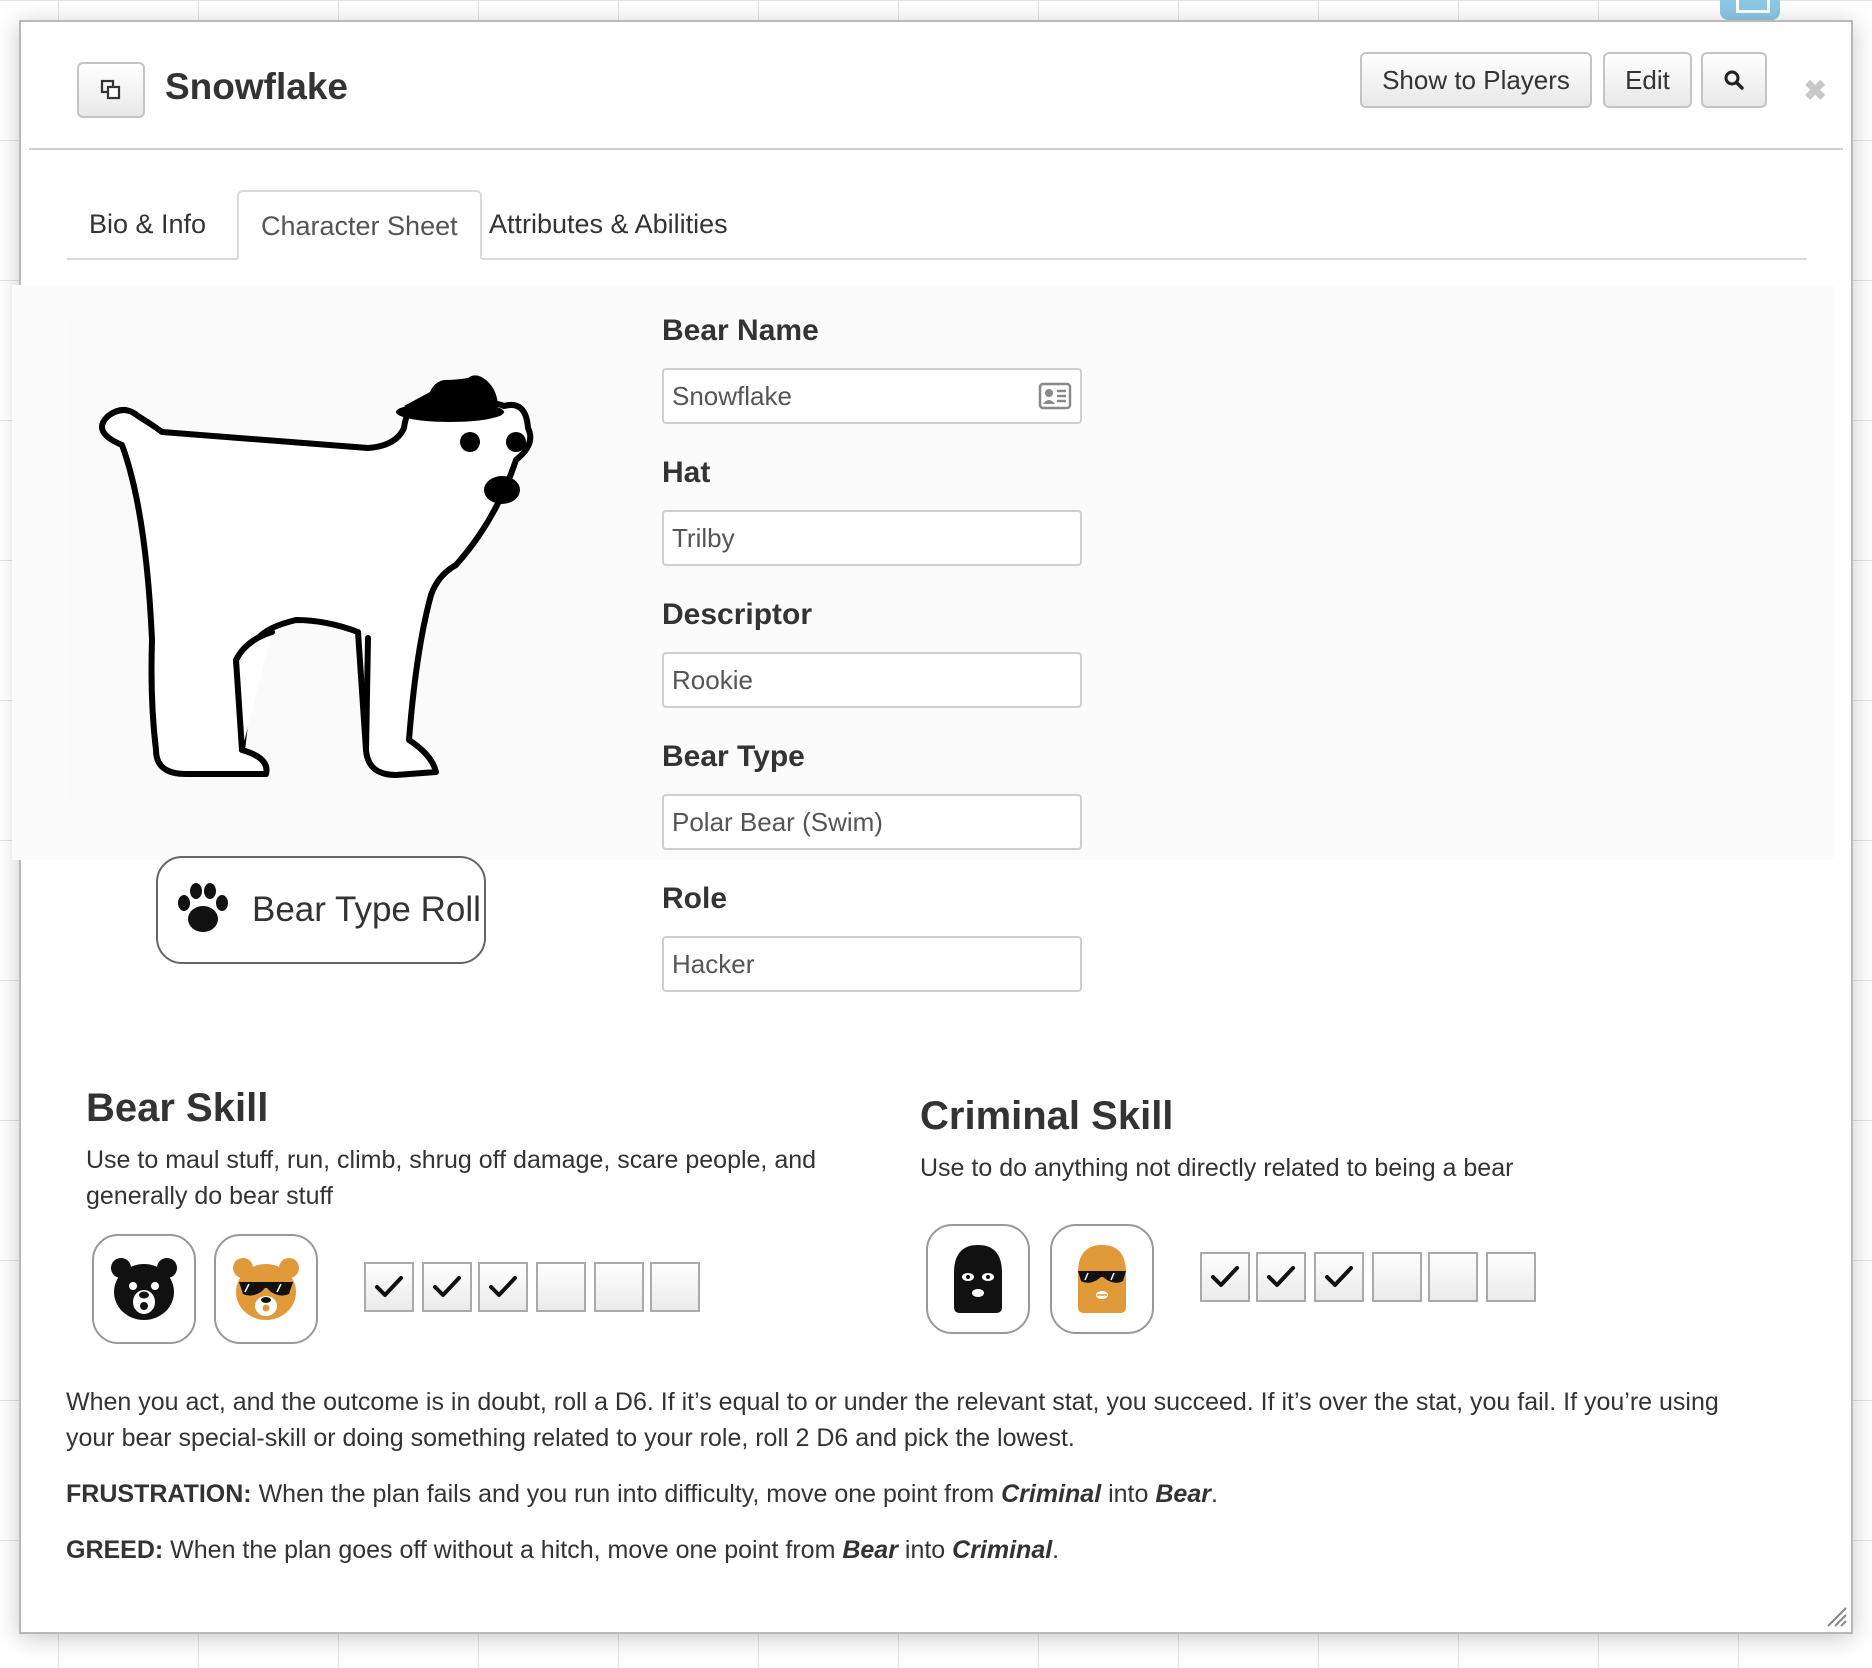 The height and width of the screenshot is (1668, 1872). I want to click on search-button, so click(1734, 80).